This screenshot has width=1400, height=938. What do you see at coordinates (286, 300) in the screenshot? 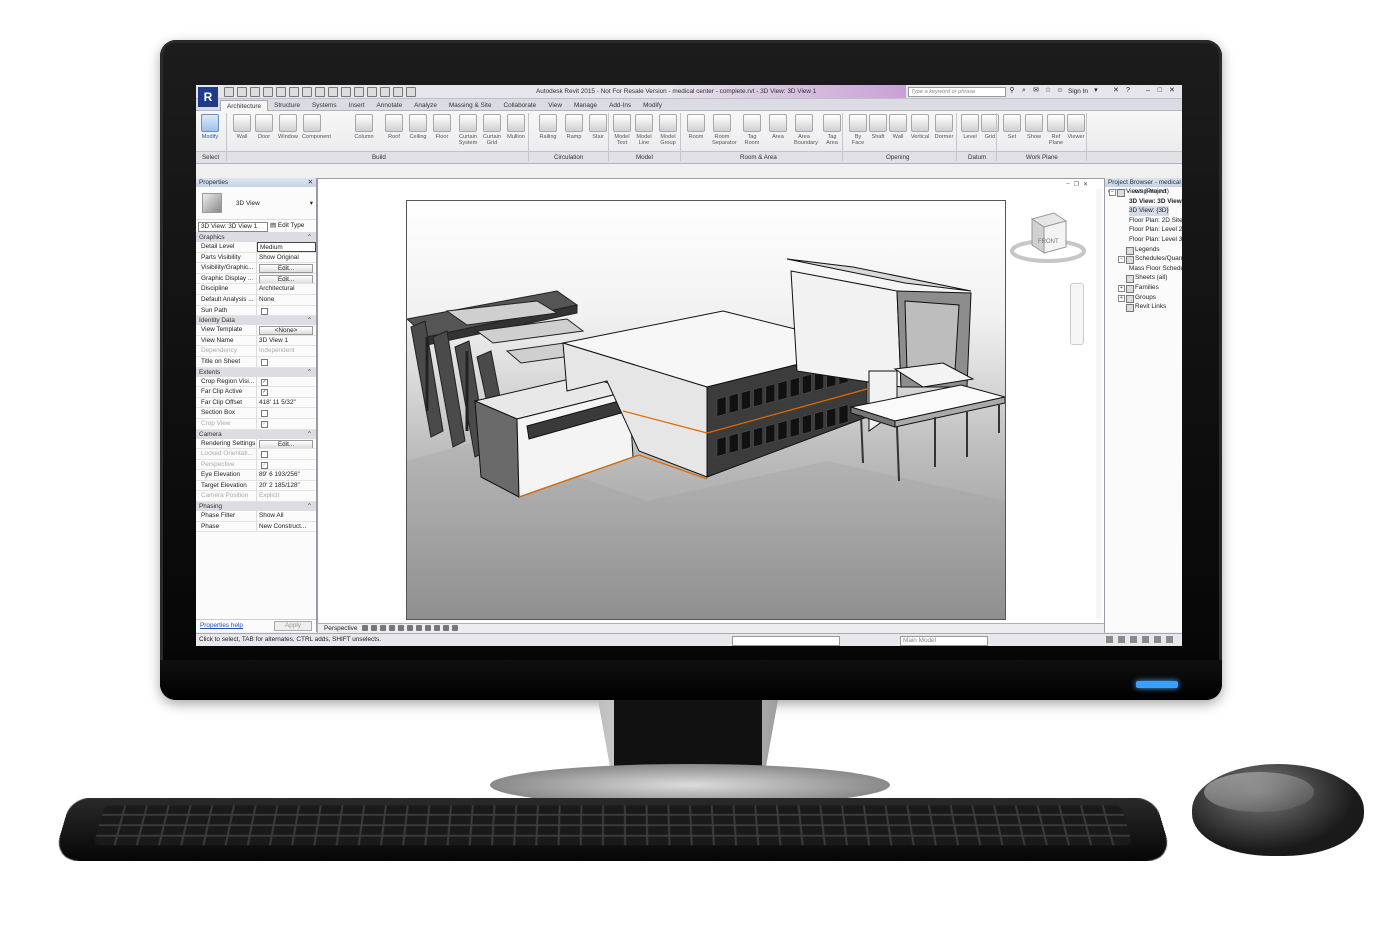
I see `property-value: None` at bounding box center [286, 300].